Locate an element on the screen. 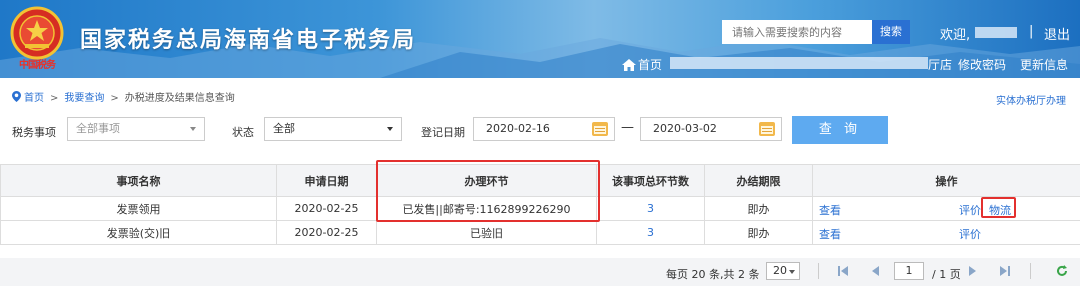  column-header: 操作 is located at coordinates (946, 180).